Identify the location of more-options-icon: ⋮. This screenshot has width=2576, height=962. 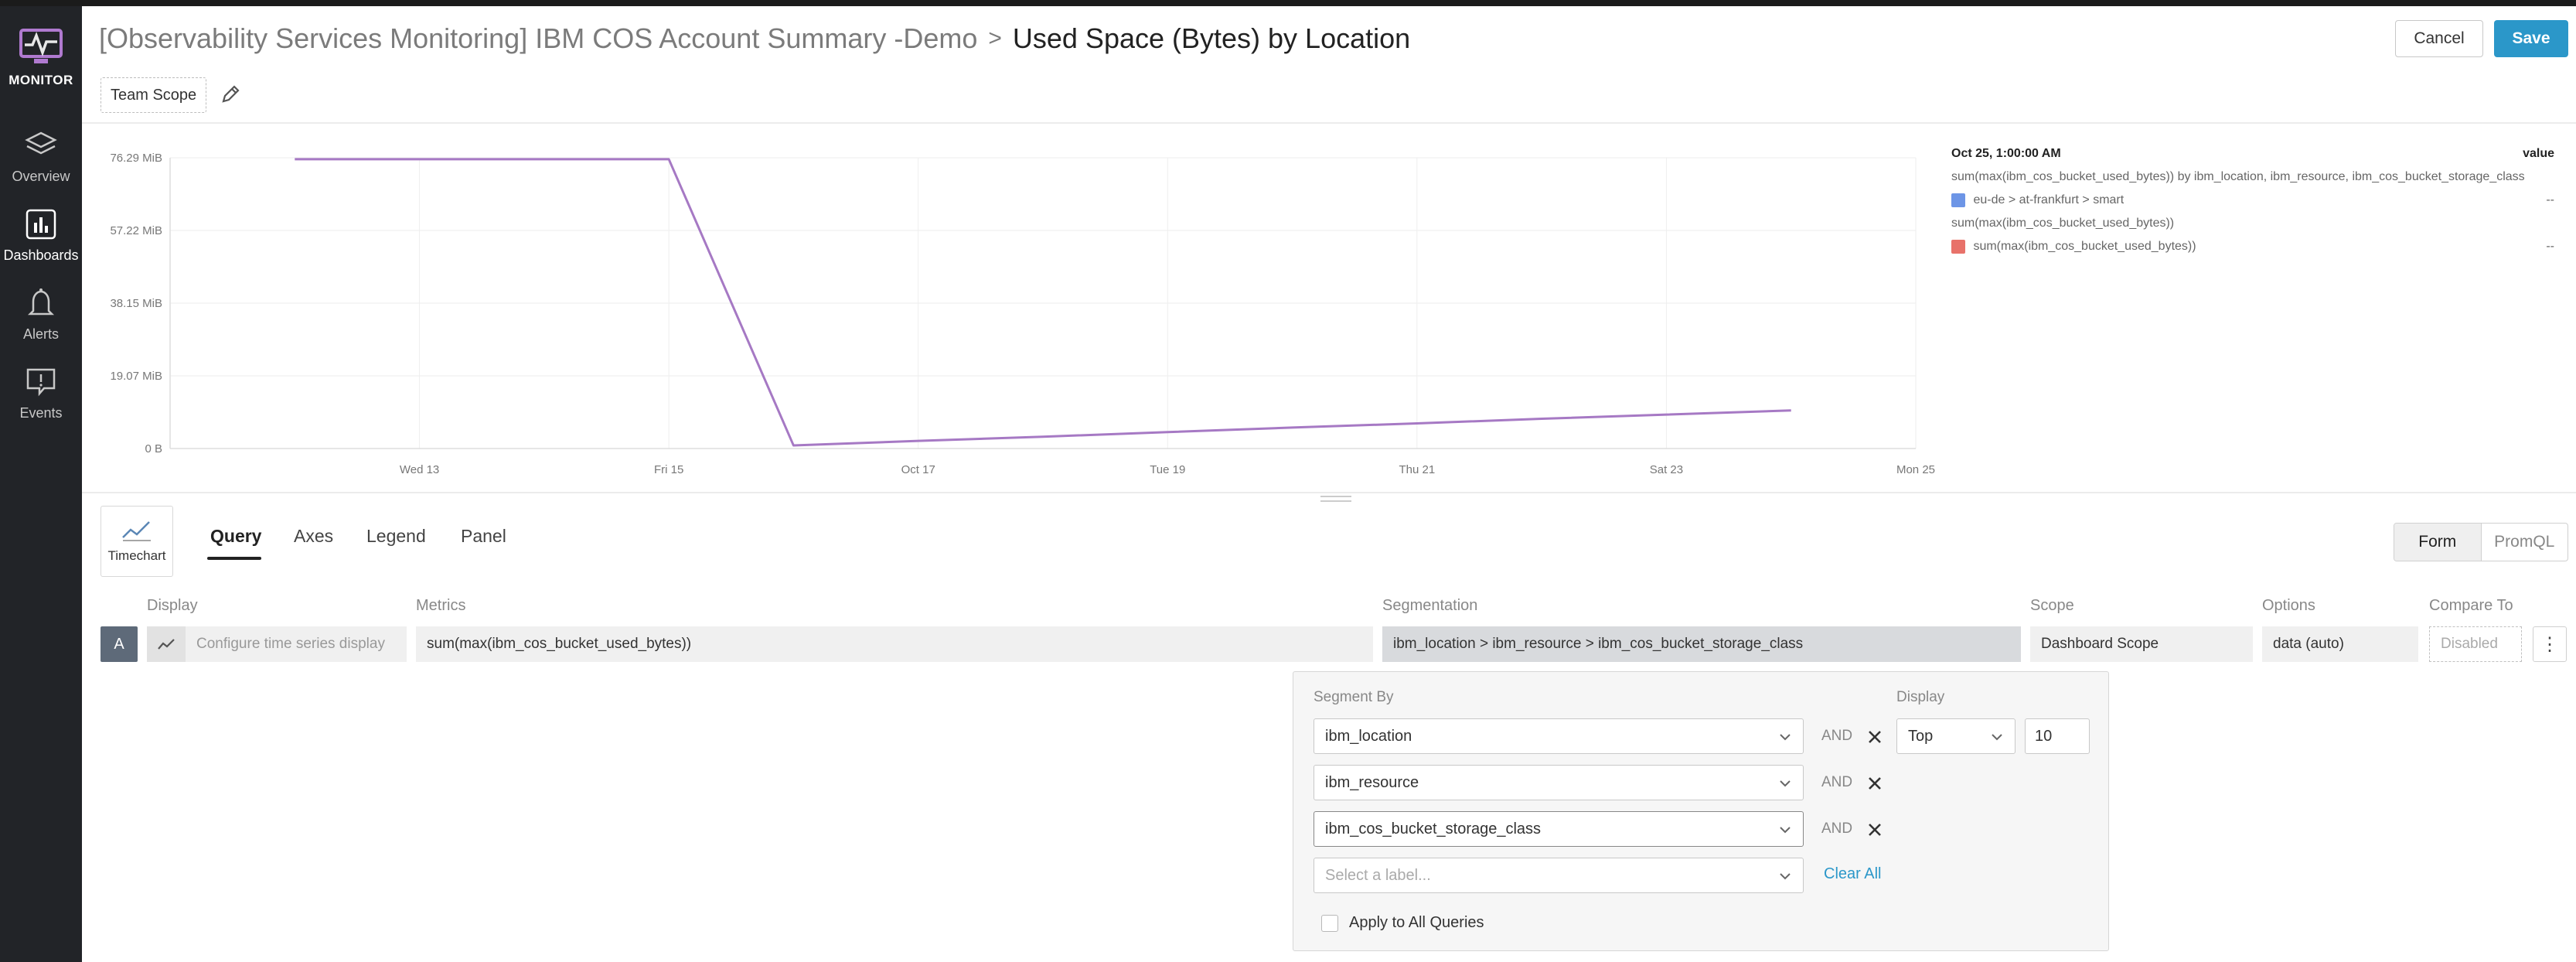
(2550, 644).